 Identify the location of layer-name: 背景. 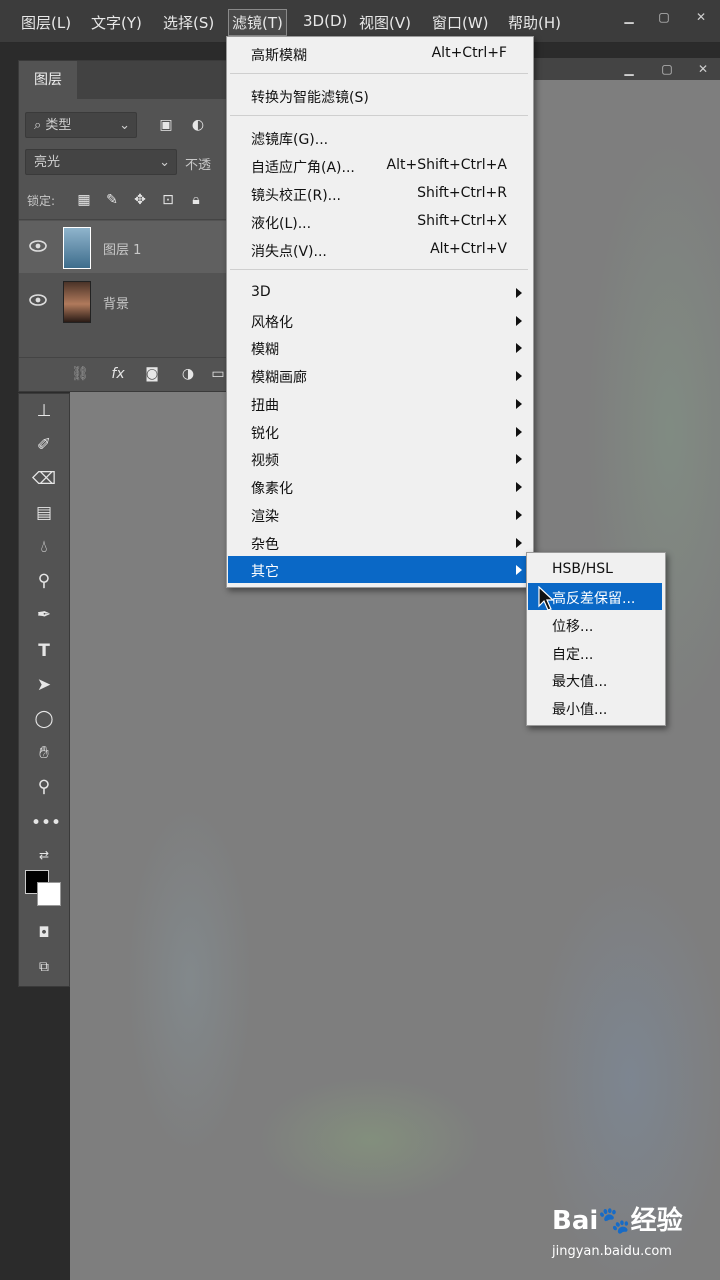
(116, 302).